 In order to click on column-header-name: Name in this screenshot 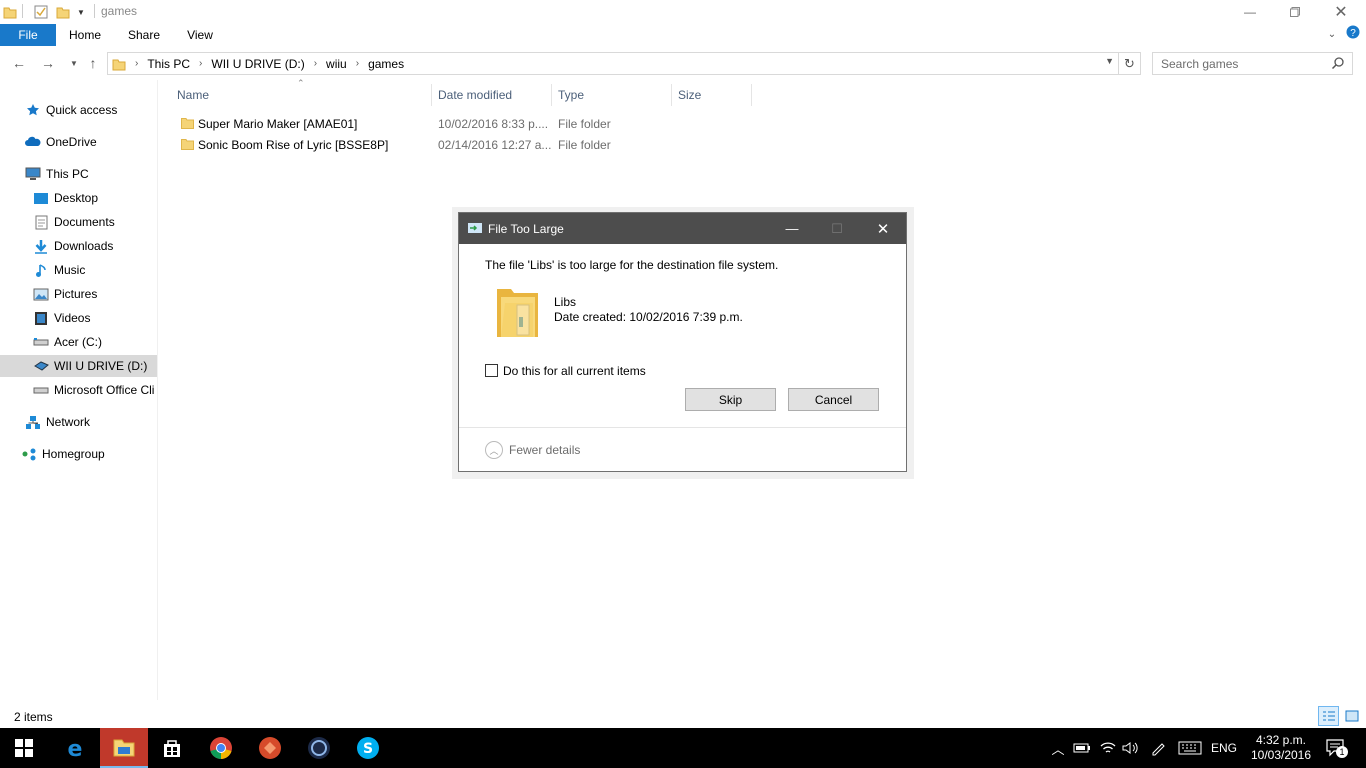, I will do `click(301, 95)`.